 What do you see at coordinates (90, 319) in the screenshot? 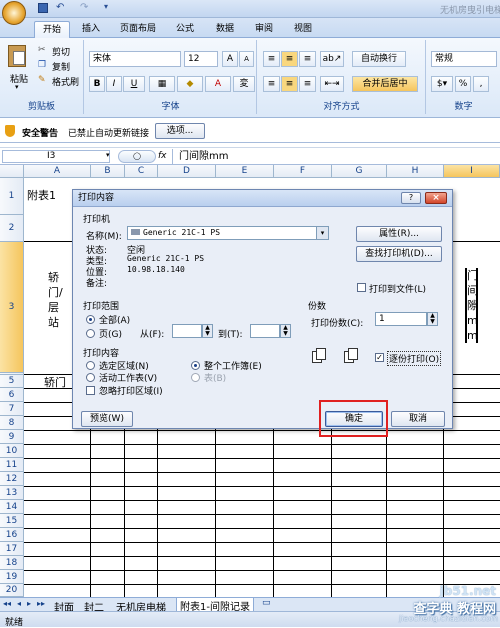
I see `range-all-radio` at bounding box center [90, 319].